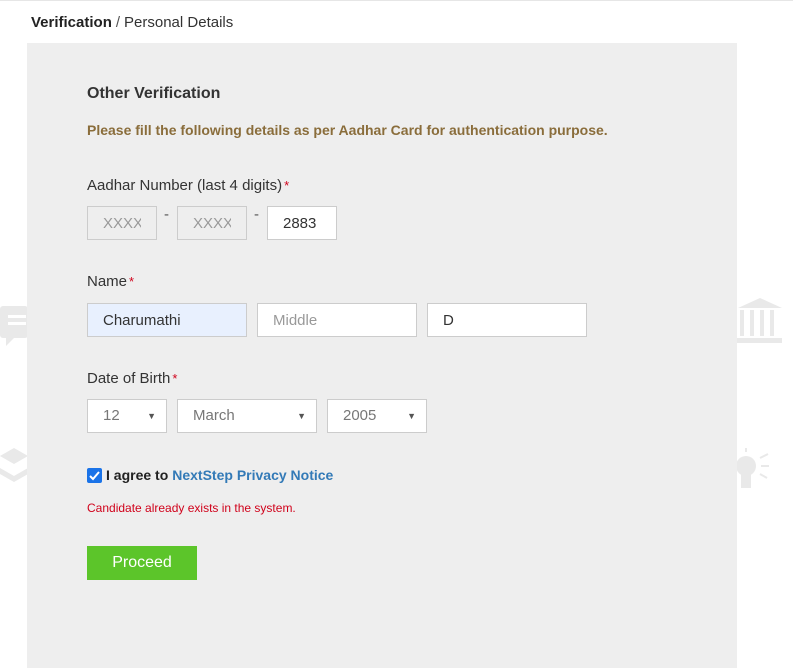 The image size is (793, 668). I want to click on aadhar-last4-input, so click(302, 223).